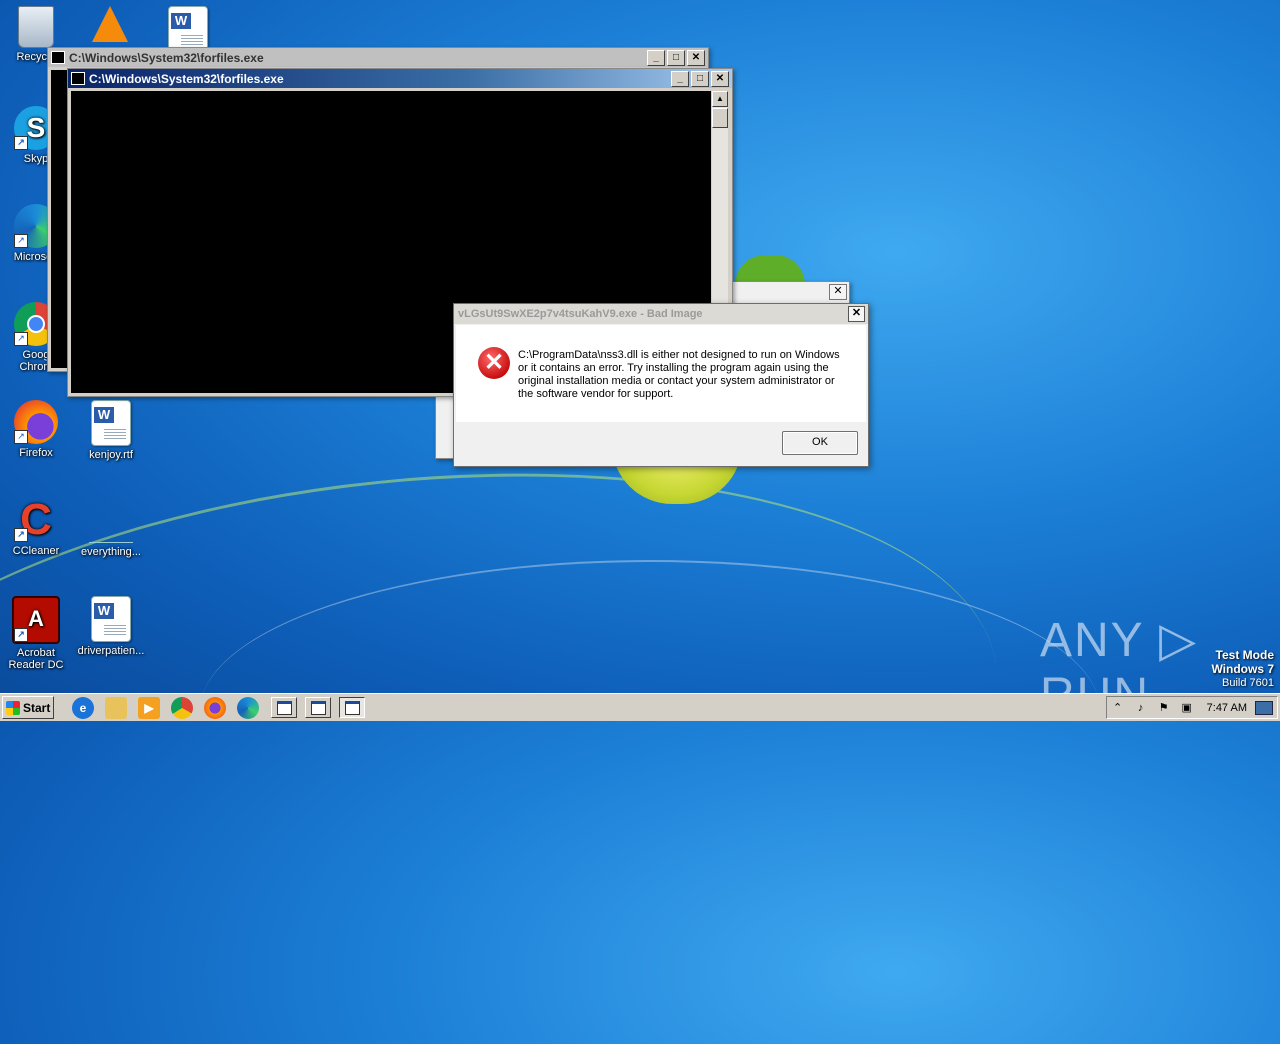 The width and height of the screenshot is (1280, 1044). Describe the element at coordinates (1227, 708) in the screenshot. I see `clock: 7:47 AM` at that location.